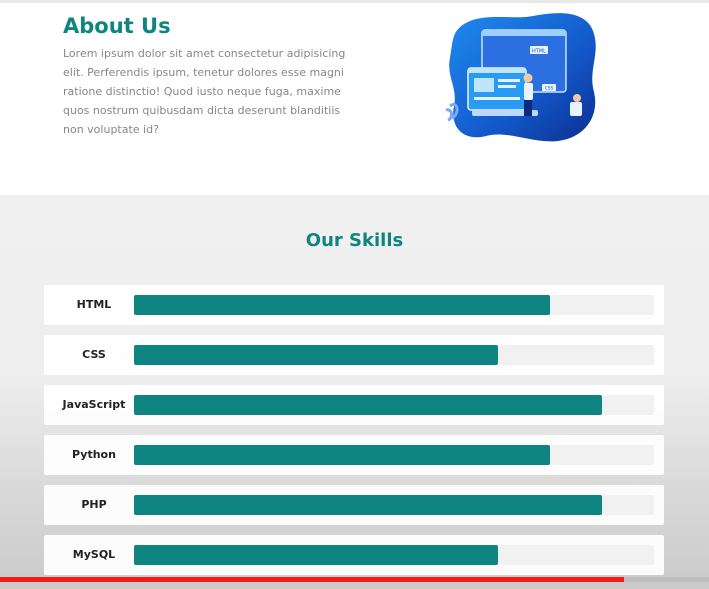 The width and height of the screenshot is (709, 589). I want to click on skill-name: PHP, so click(94, 504).